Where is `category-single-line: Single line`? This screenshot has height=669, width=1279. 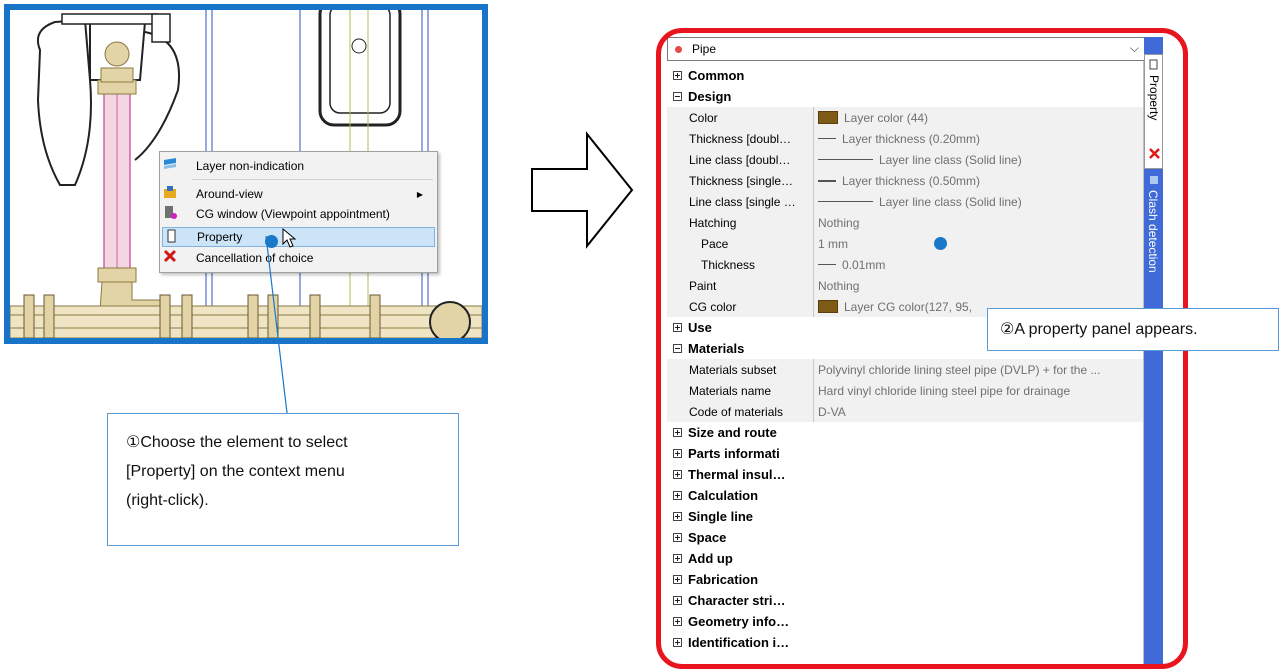 category-single-line: Single line is located at coordinates (905, 516).